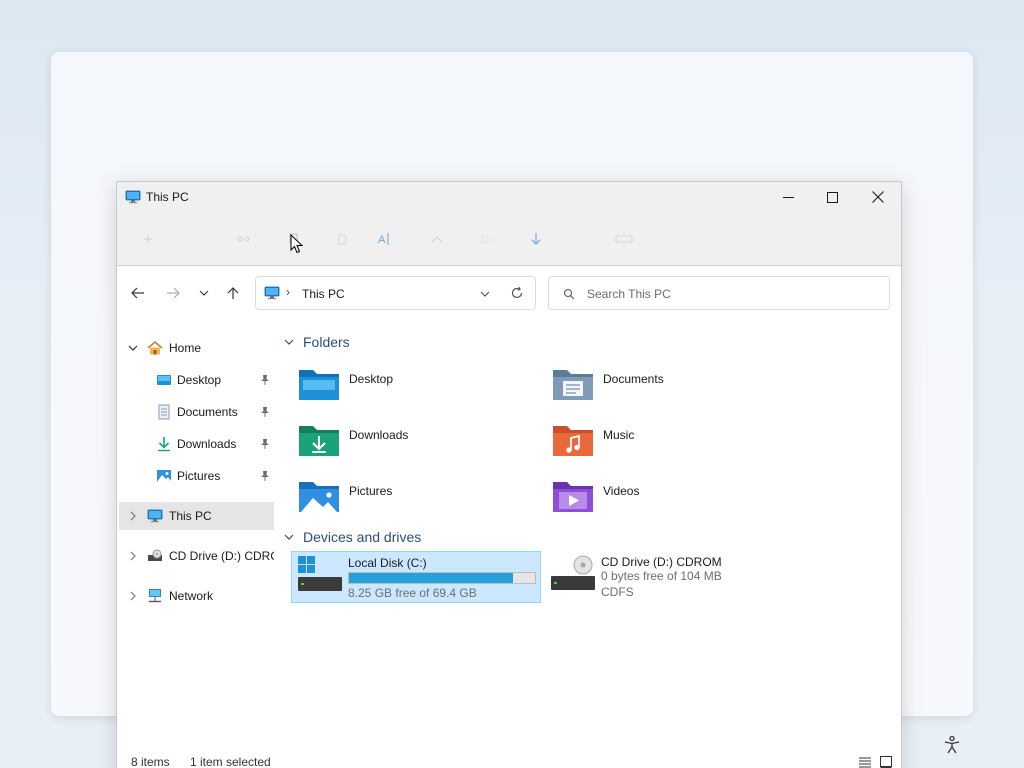 The image size is (1024, 768). I want to click on forward-arrow-icon, so click(173, 293).